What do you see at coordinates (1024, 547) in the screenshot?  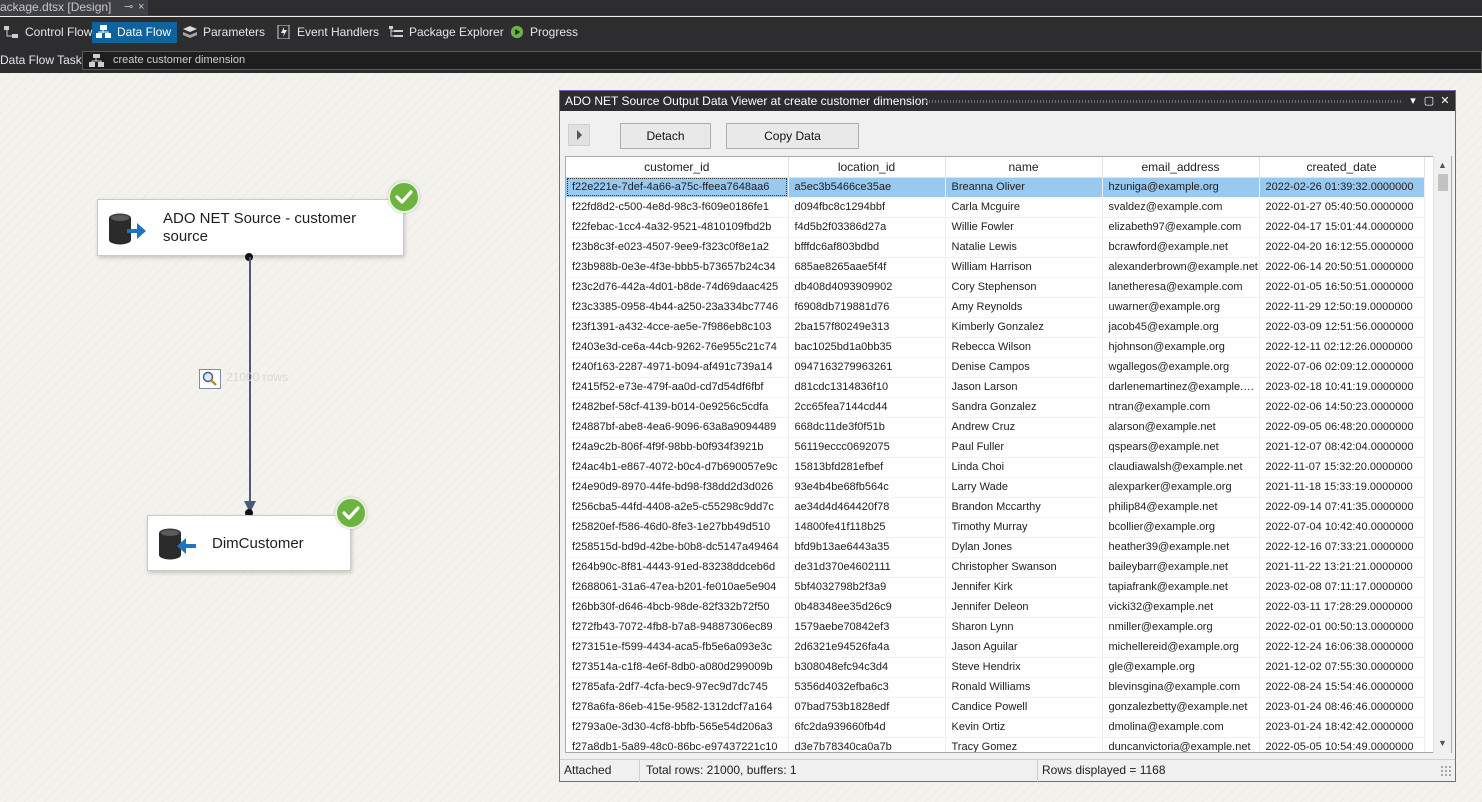 I see `table-cell: Dylan Jones` at bounding box center [1024, 547].